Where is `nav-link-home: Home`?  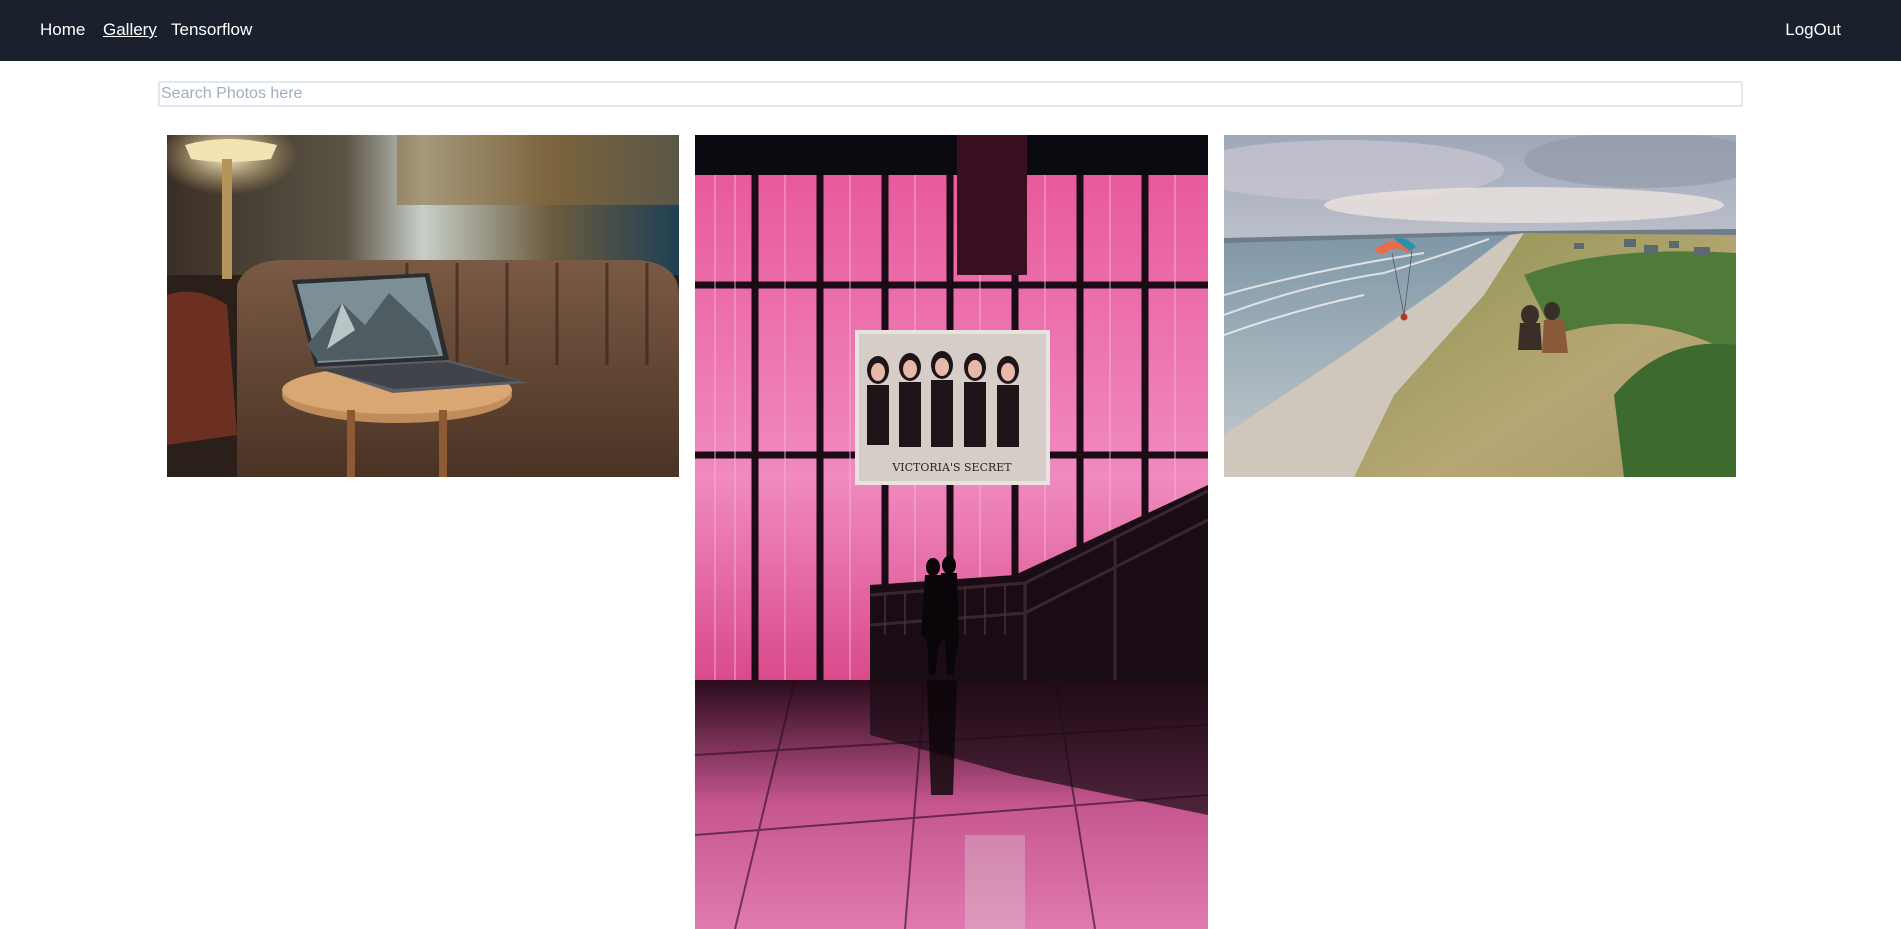 nav-link-home: Home is located at coordinates (62, 30).